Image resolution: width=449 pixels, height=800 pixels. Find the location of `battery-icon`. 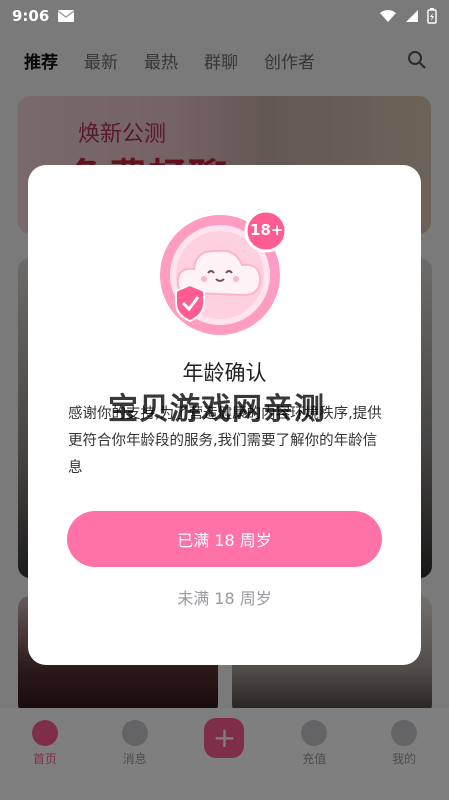

battery-icon is located at coordinates (432, 16).